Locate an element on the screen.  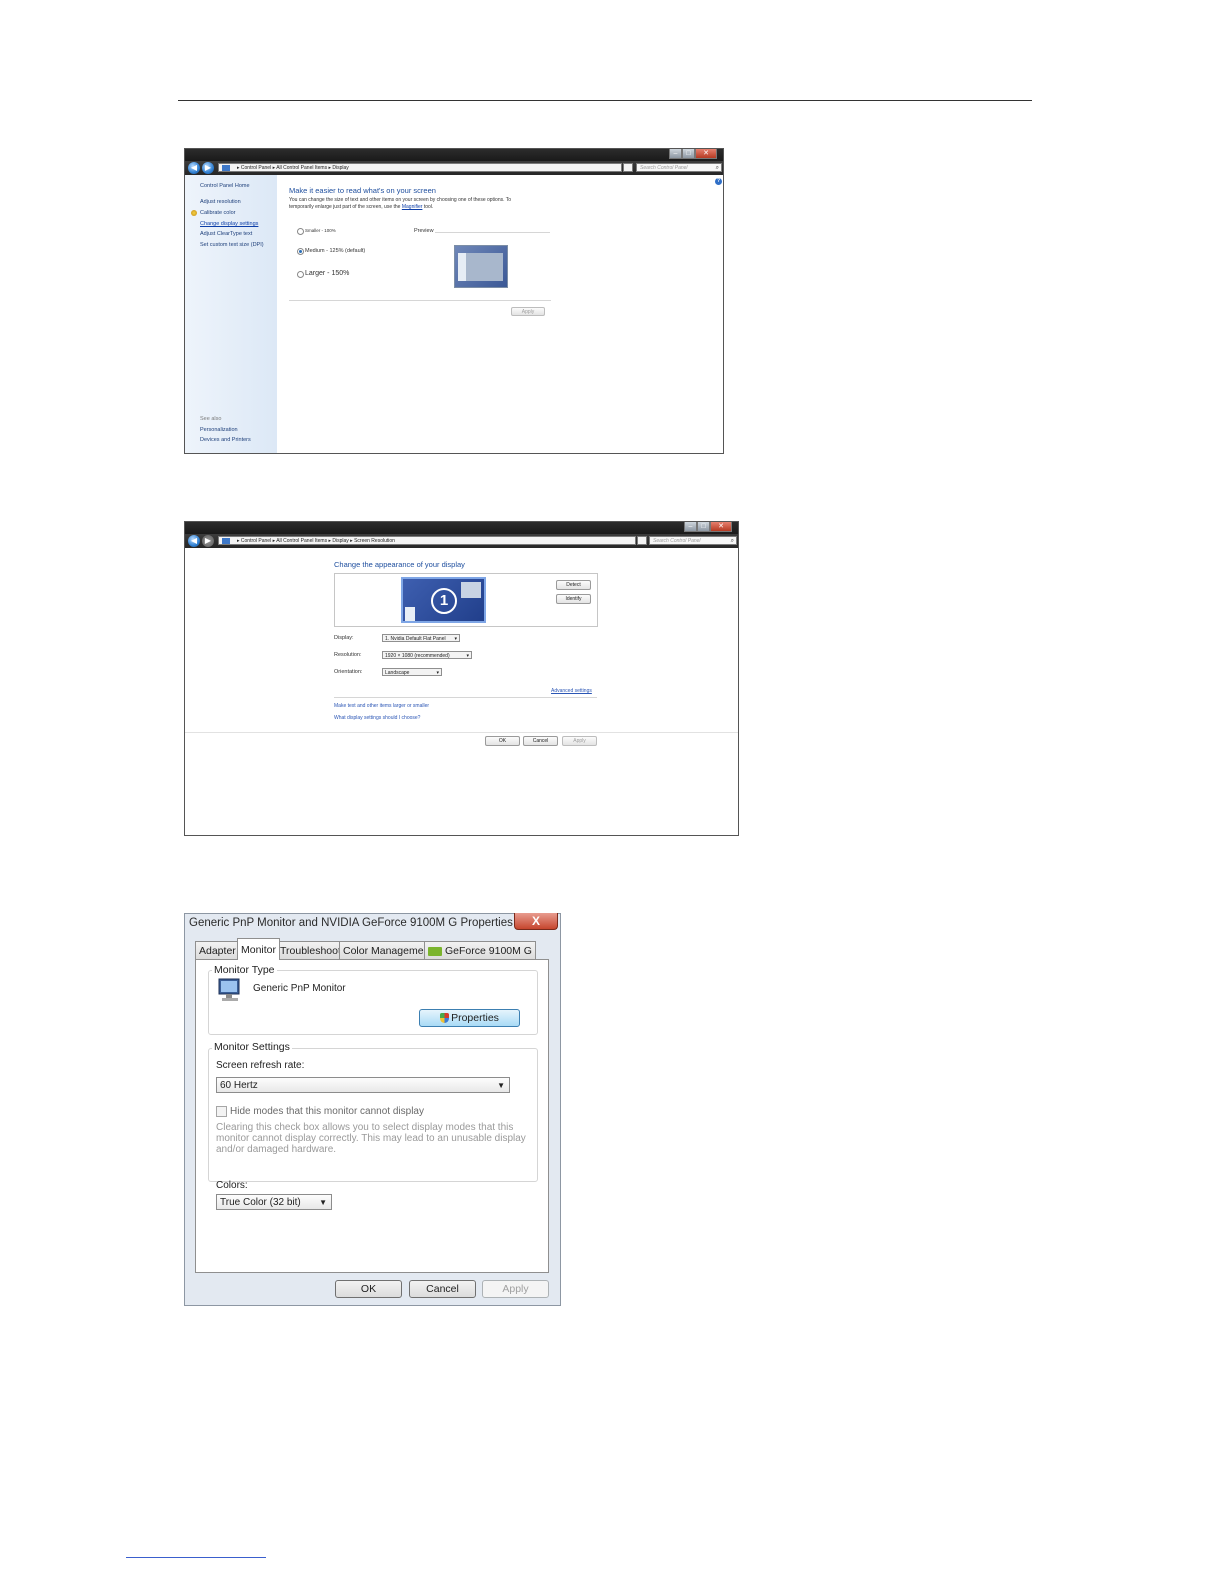
tab-color-management: Color Management is located at coordinates (388, 950).